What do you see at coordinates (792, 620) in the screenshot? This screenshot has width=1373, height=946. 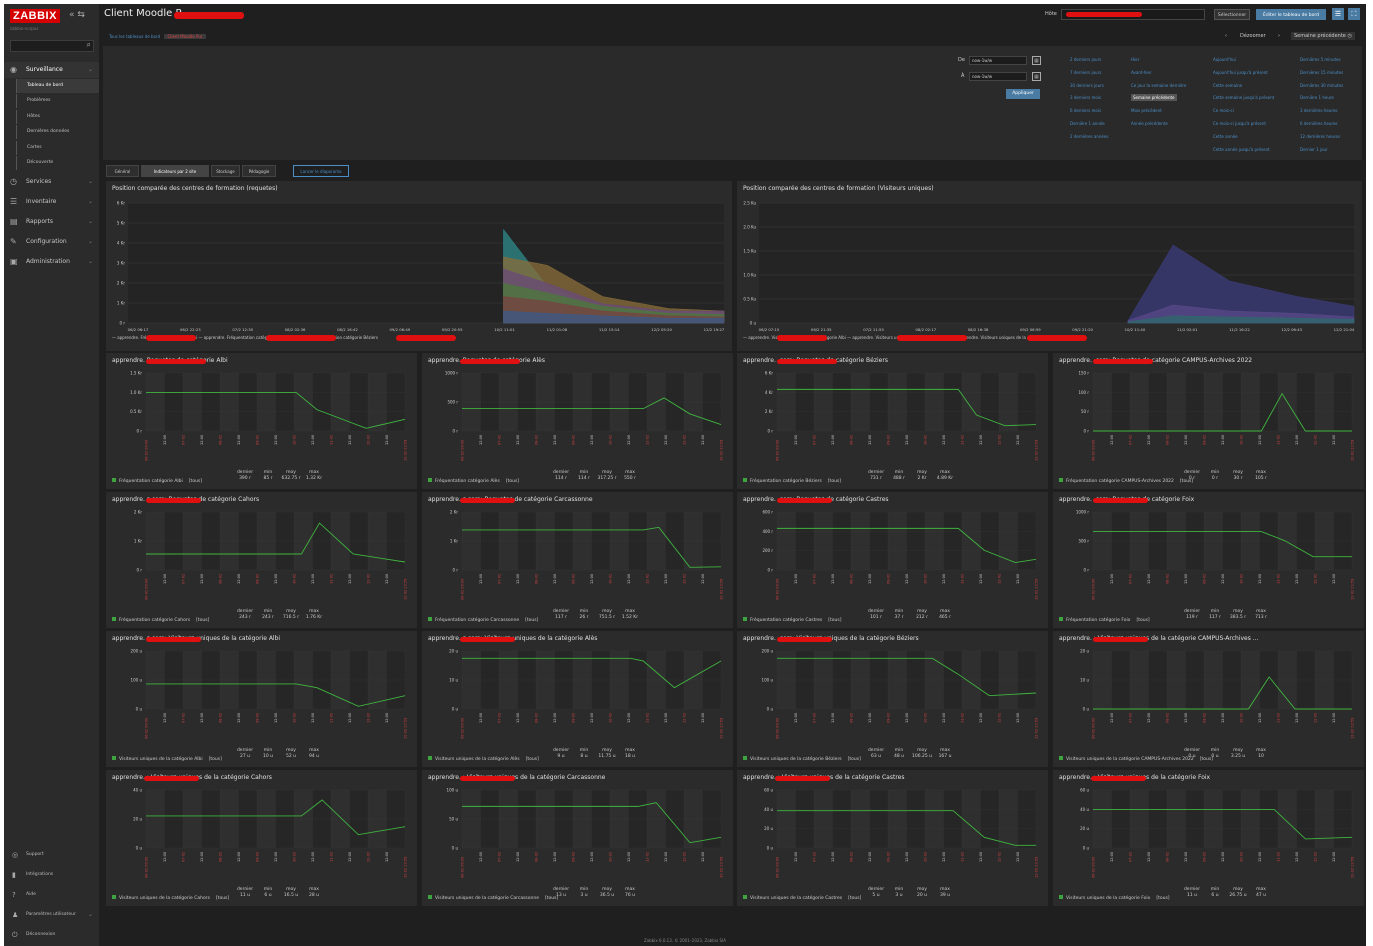 I see `graph-legend: Fréquentation catégorie Castres [tous]` at bounding box center [792, 620].